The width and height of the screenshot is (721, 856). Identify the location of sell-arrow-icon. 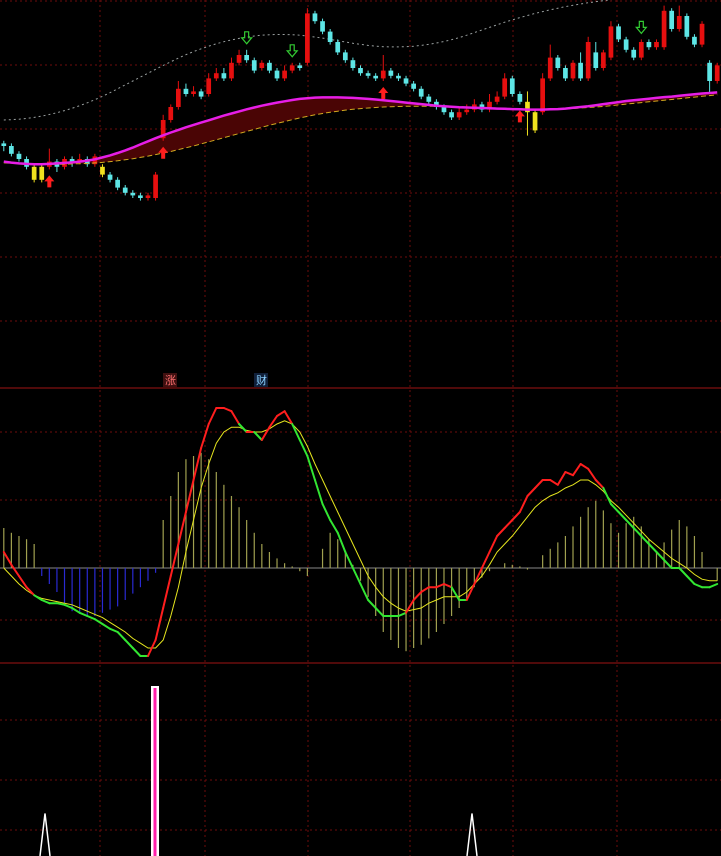
(292, 51).